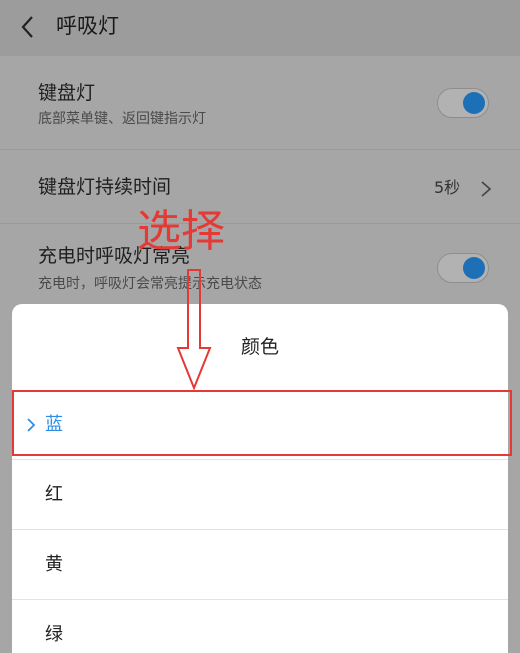 Image resolution: width=520 pixels, height=653 pixels. I want to click on setting-row-keyboard-light-duration: 键盘灯持续时间 5秒, so click(260, 186).